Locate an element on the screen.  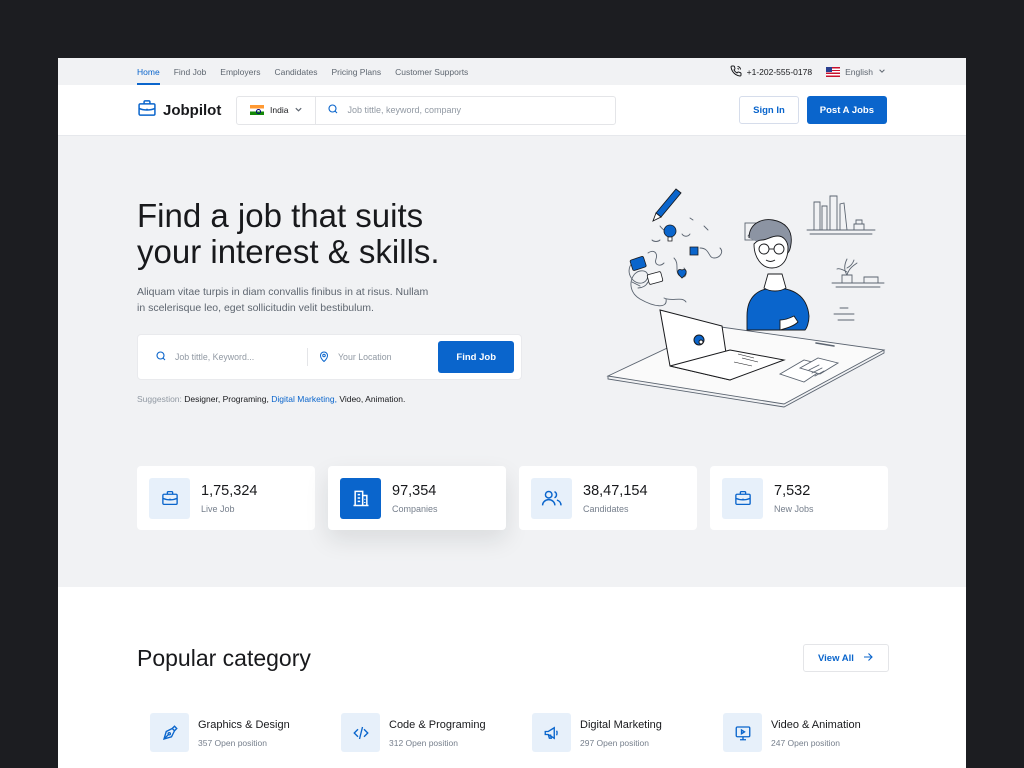
stat-card-new-jobs: 7,532 New Jobs is located at coordinates (799, 498).